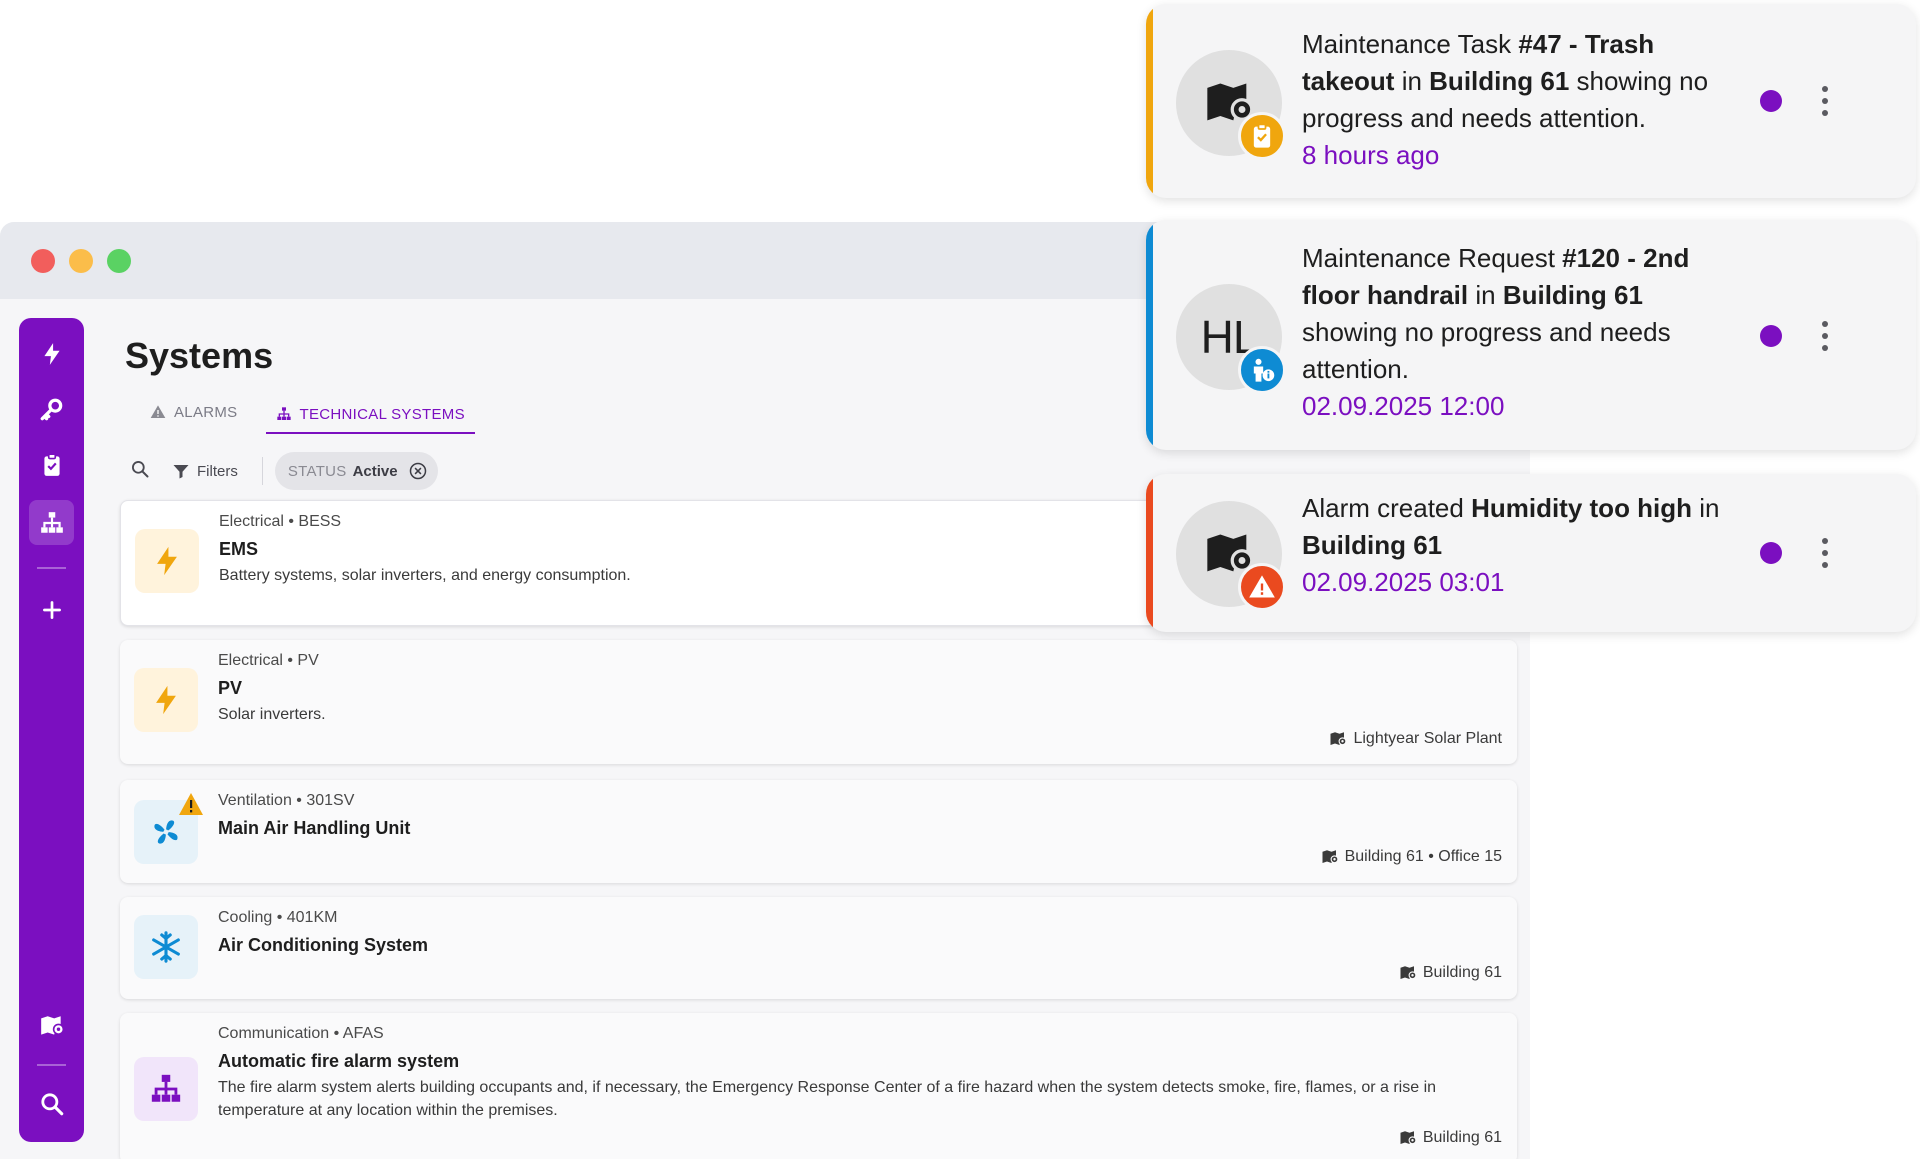 The image size is (1920, 1159). Describe the element at coordinates (278, 917) in the screenshot. I see `system-category: Cooling • 401KM` at that location.